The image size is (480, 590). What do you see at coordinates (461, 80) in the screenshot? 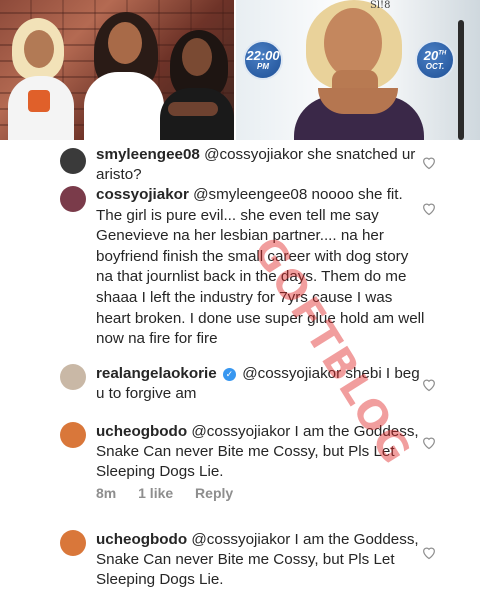
I see `mic-stand` at bounding box center [461, 80].